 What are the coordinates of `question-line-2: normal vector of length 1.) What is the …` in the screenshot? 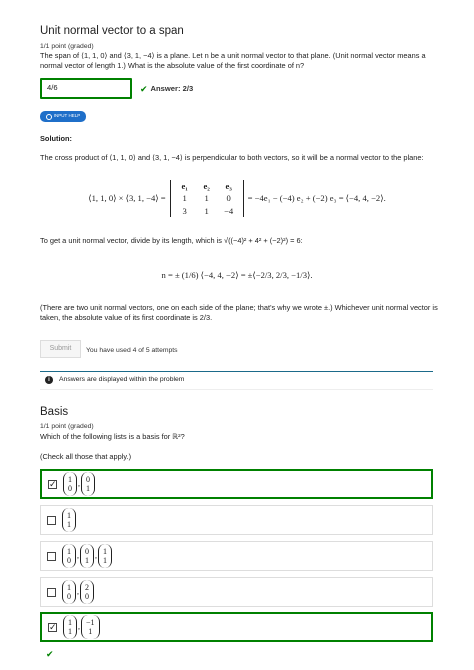 It's located at (172, 65).